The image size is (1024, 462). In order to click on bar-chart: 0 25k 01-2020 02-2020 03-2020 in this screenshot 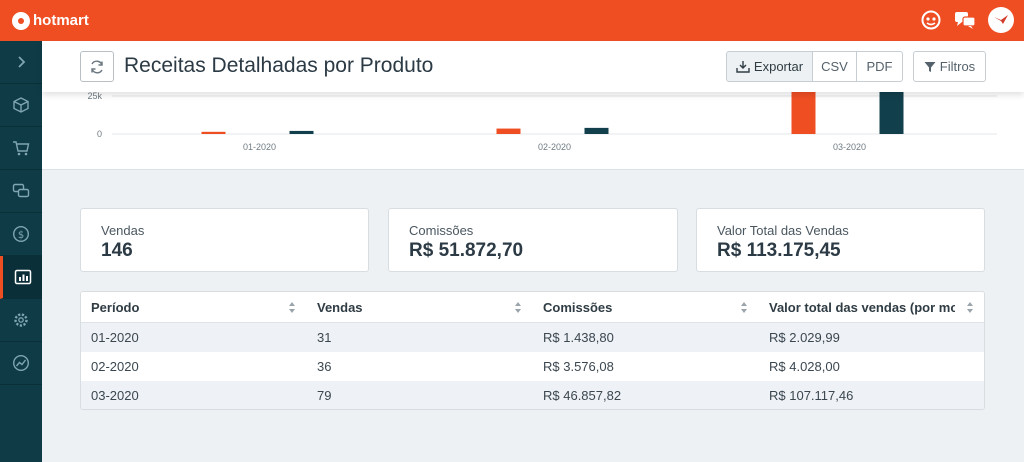, I will do `click(542, 122)`.